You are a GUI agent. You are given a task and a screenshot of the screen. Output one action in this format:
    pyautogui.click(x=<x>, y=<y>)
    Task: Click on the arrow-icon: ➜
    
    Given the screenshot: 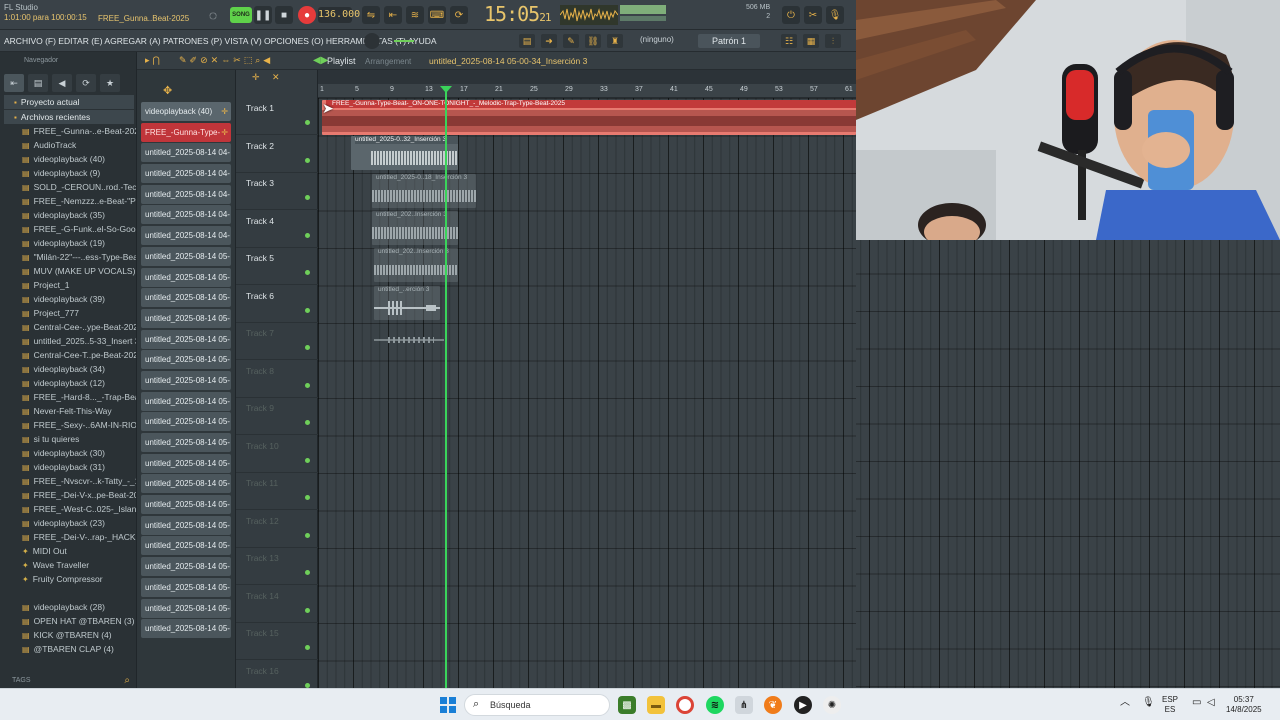 What is the action you would take?
    pyautogui.click(x=549, y=41)
    